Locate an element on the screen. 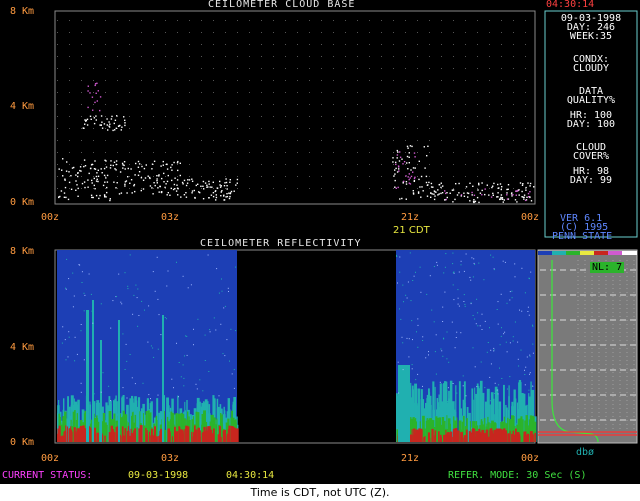  cloud-base-xtick: 03z is located at coordinates (170, 217).